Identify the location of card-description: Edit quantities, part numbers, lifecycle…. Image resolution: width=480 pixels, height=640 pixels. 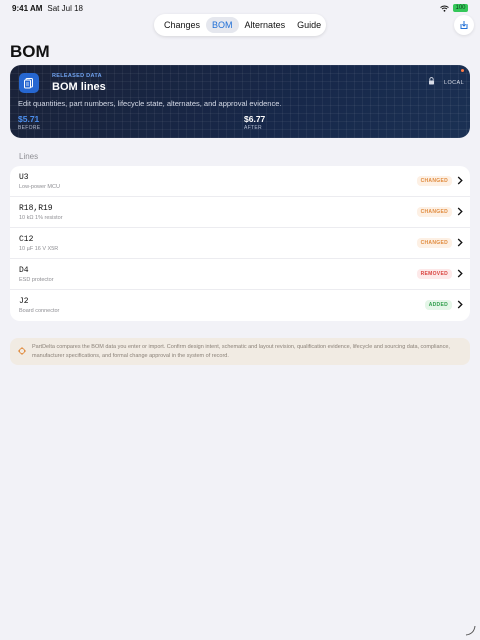
(150, 103).